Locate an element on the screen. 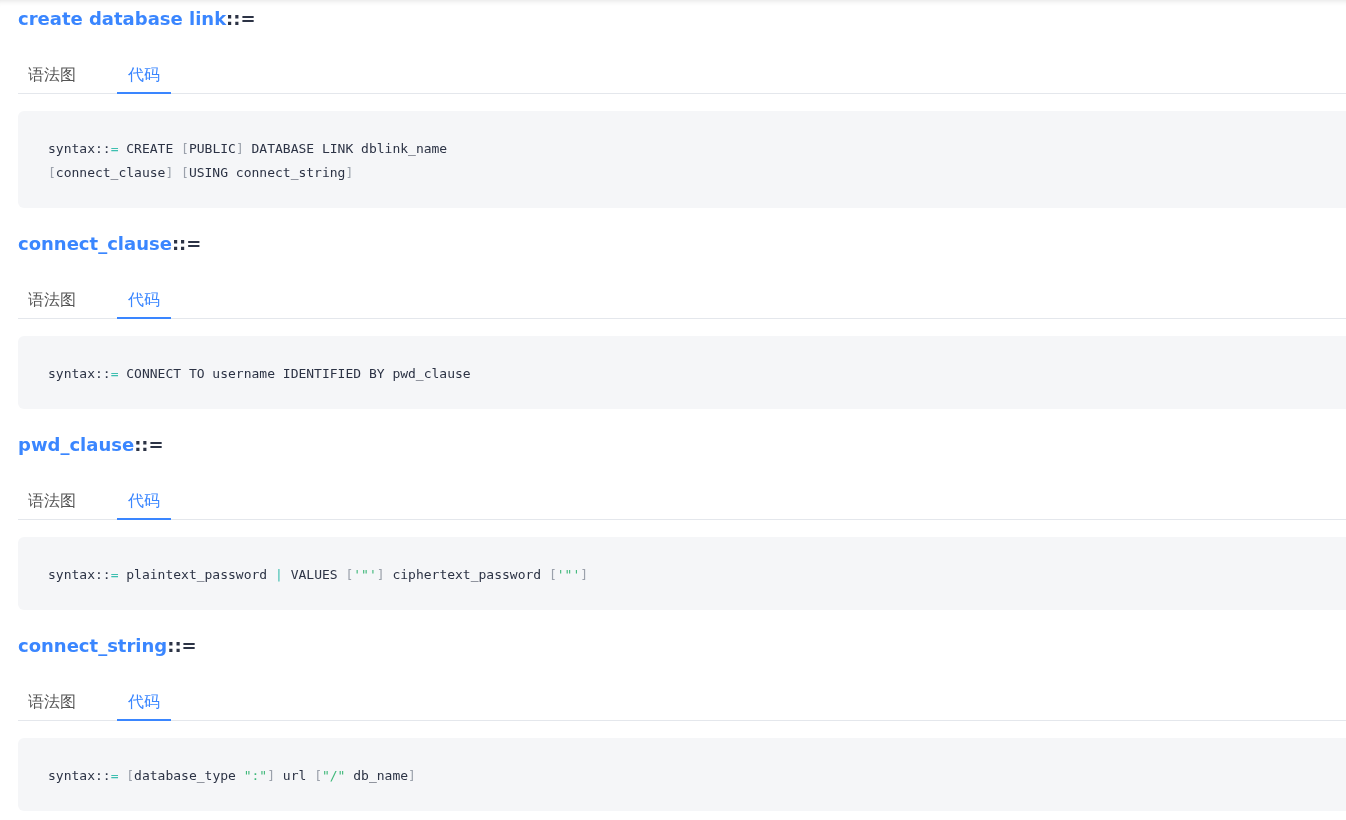  code-line: [connect_clause] [USING connect_string] is located at coordinates (201, 173).